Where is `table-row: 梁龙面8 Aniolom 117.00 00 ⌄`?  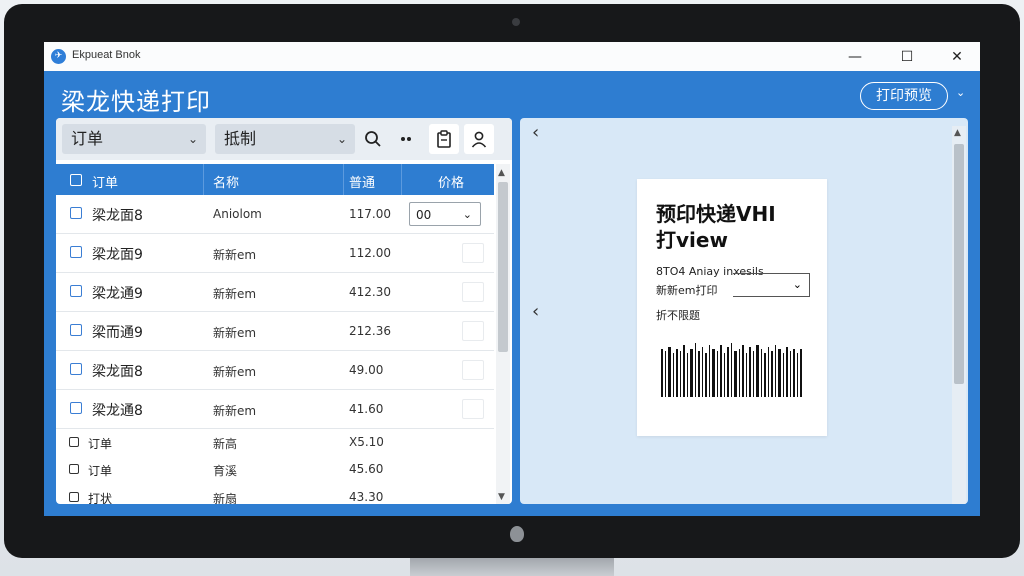
table-row: 梁龙面8 Aniolom 117.00 00 ⌄ is located at coordinates (275, 214).